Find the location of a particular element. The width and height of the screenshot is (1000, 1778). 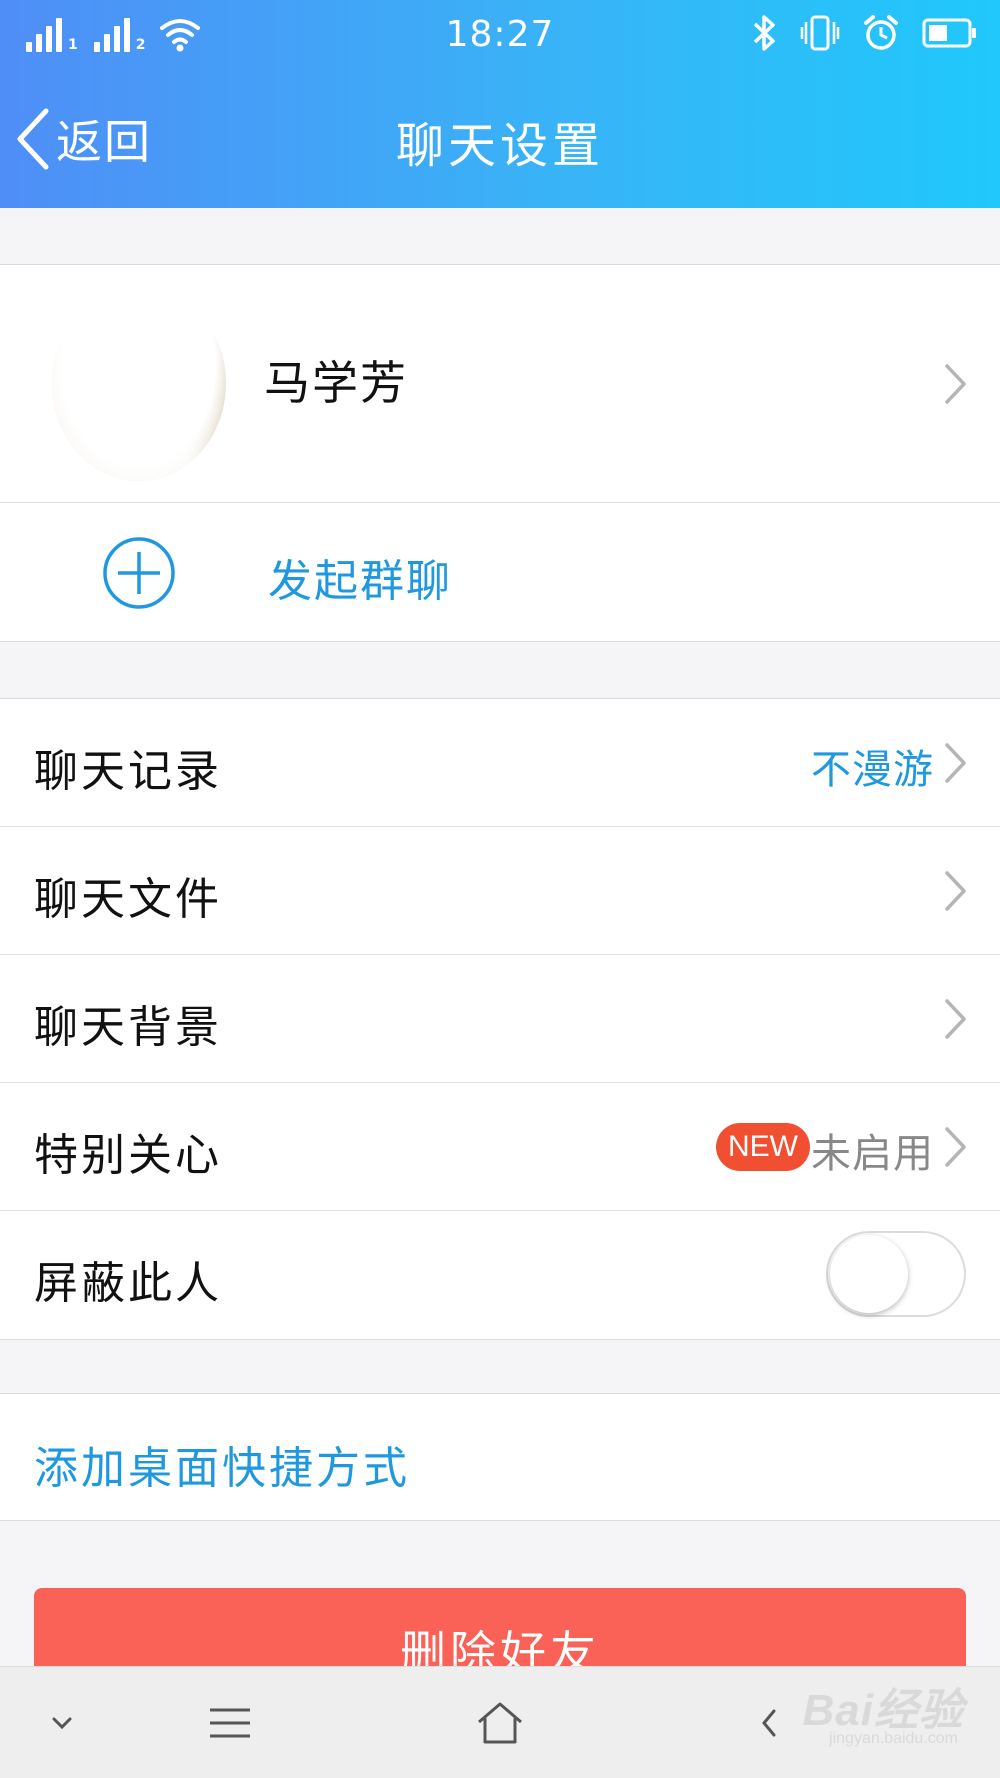

block-person-label: 屏蔽此人 is located at coordinates (128, 1283).